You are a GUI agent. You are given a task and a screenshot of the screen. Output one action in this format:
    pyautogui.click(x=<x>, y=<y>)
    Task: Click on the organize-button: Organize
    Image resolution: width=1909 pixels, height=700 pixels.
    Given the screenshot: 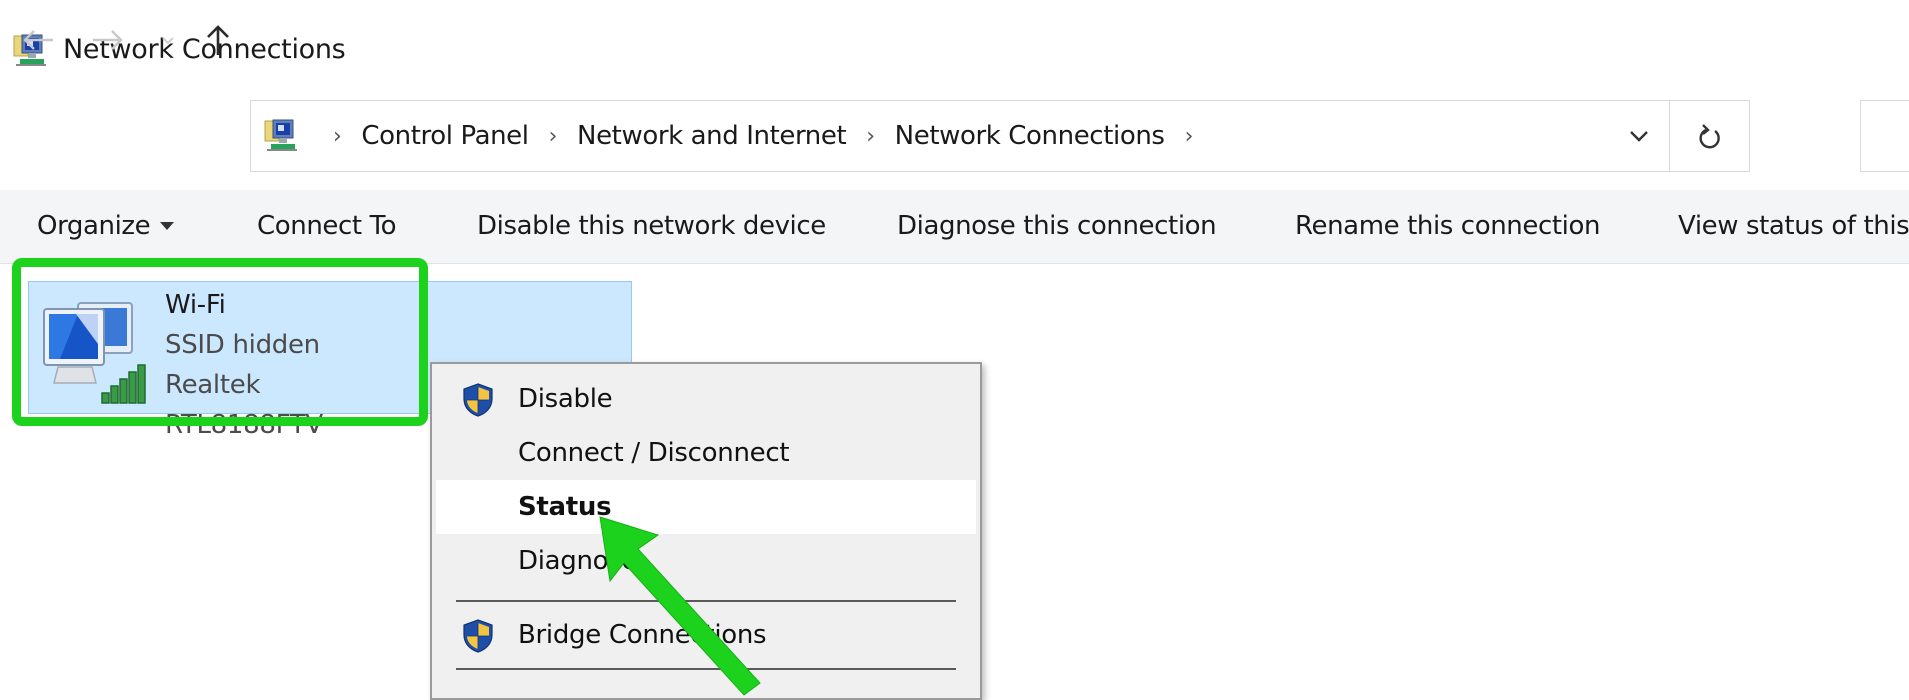 What is the action you would take?
    pyautogui.click(x=106, y=226)
    